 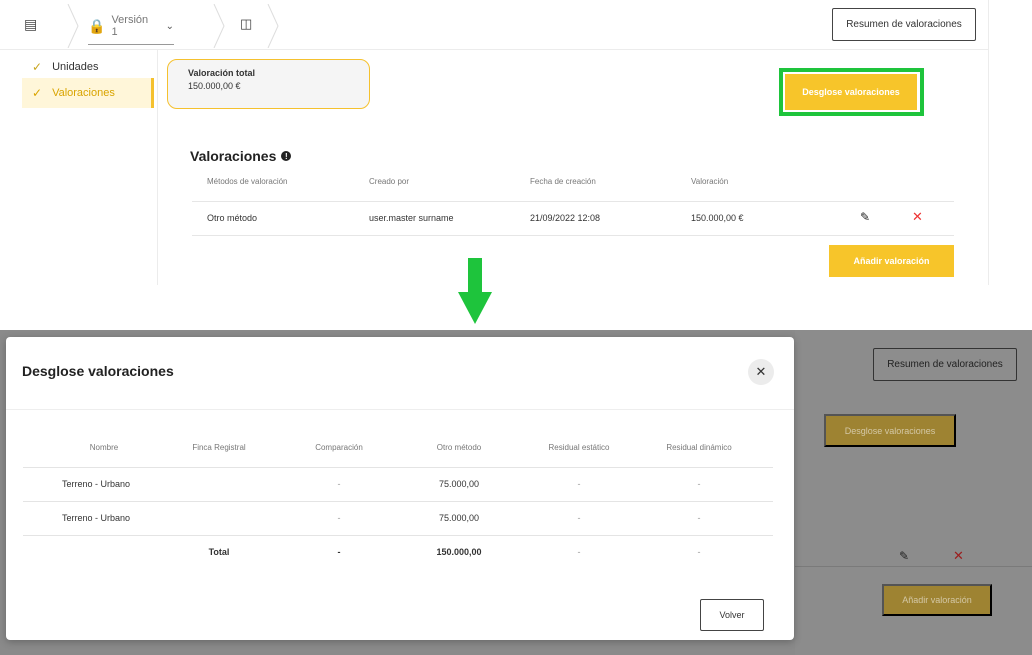 I want to click on total-valuation-label: Valoración total, so click(x=222, y=73).